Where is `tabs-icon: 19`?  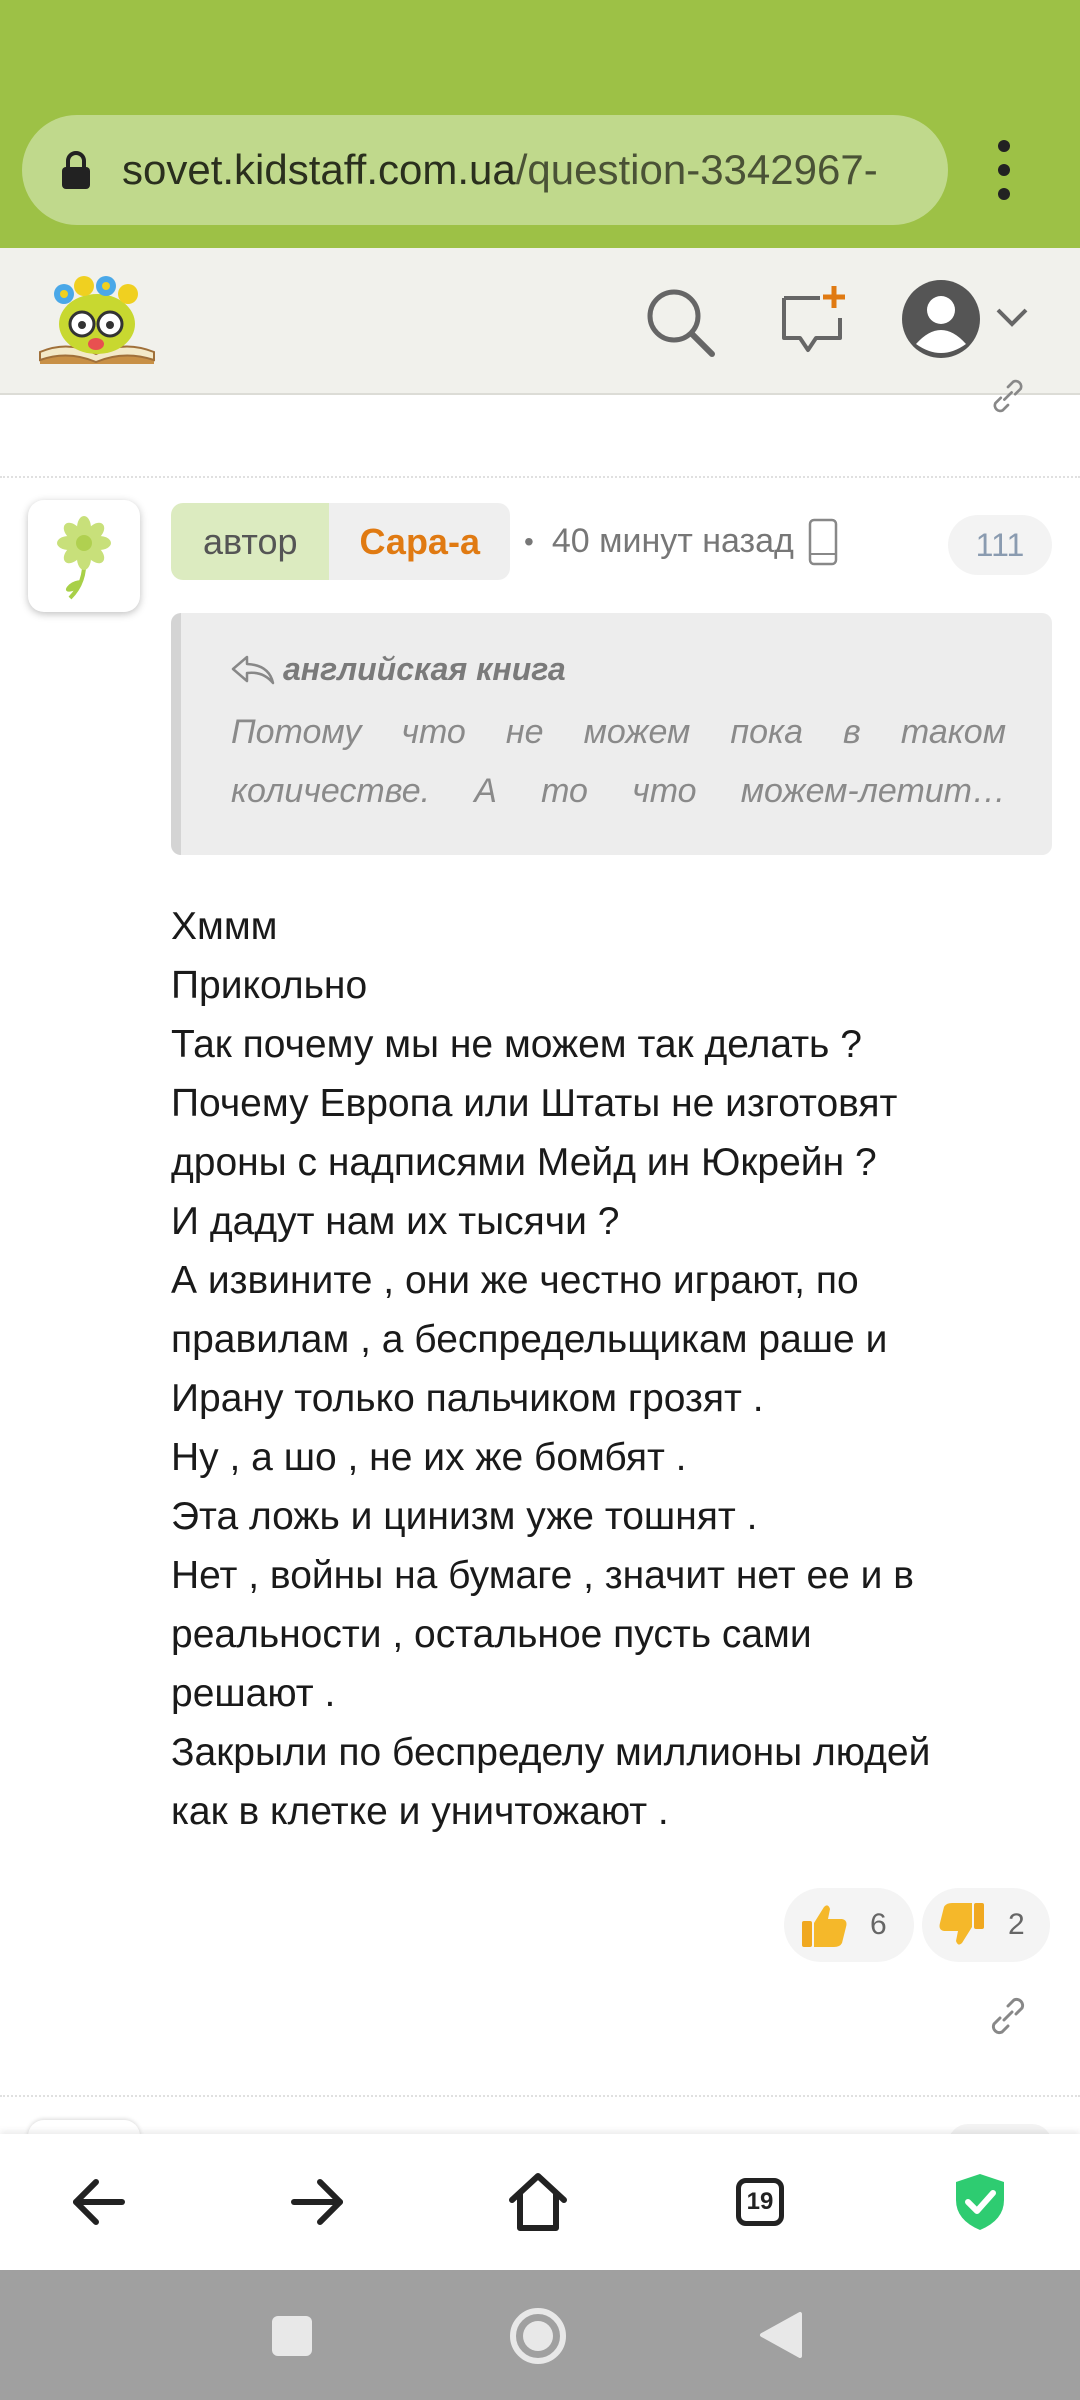 tabs-icon: 19 is located at coordinates (760, 2202).